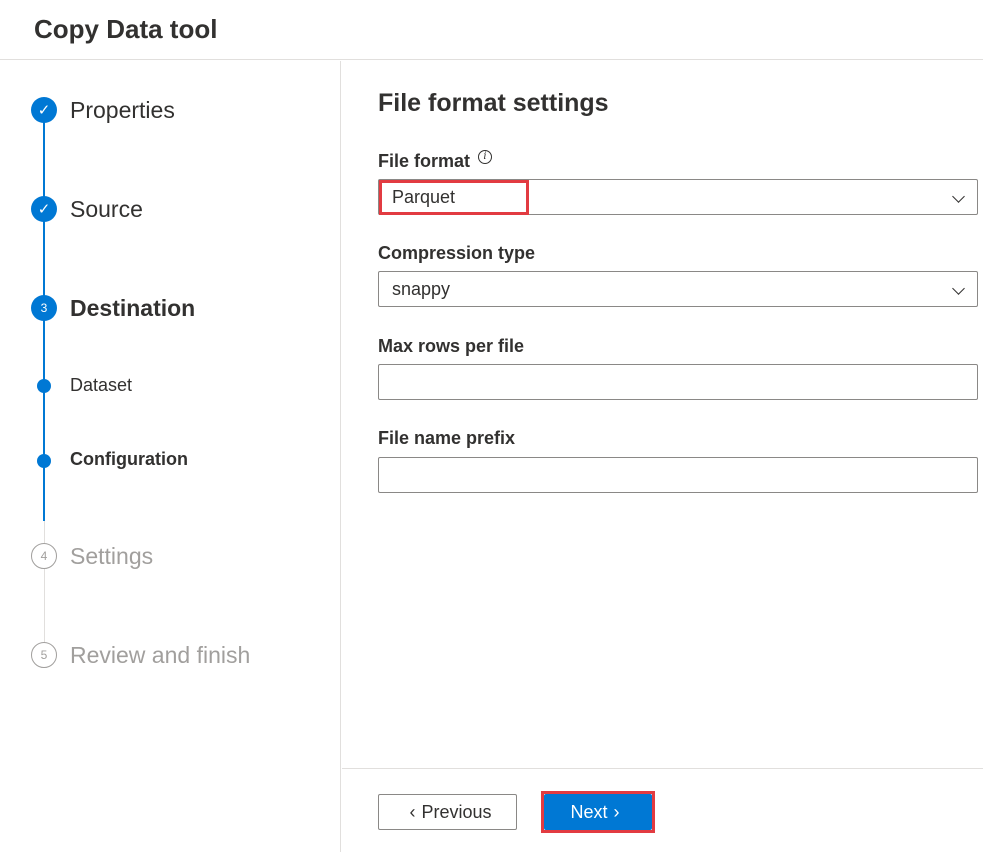  I want to click on header: Copy Data tool, so click(491, 30).